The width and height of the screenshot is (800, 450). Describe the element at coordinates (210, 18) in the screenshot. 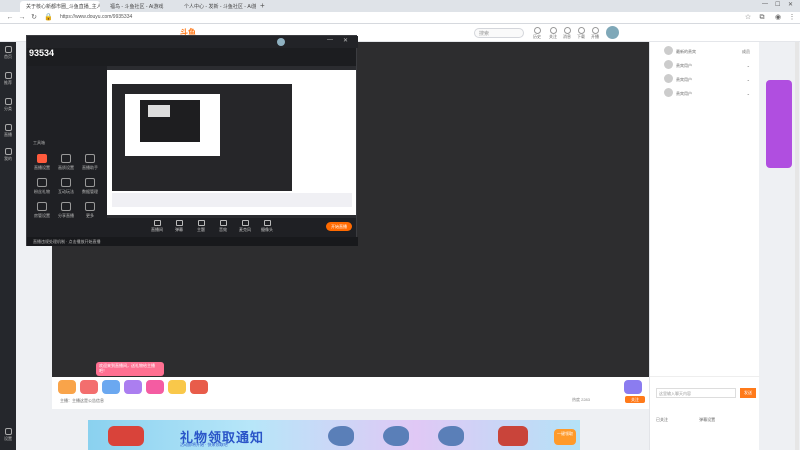

I see `url-field: https://www.douyu.com/9935334` at that location.